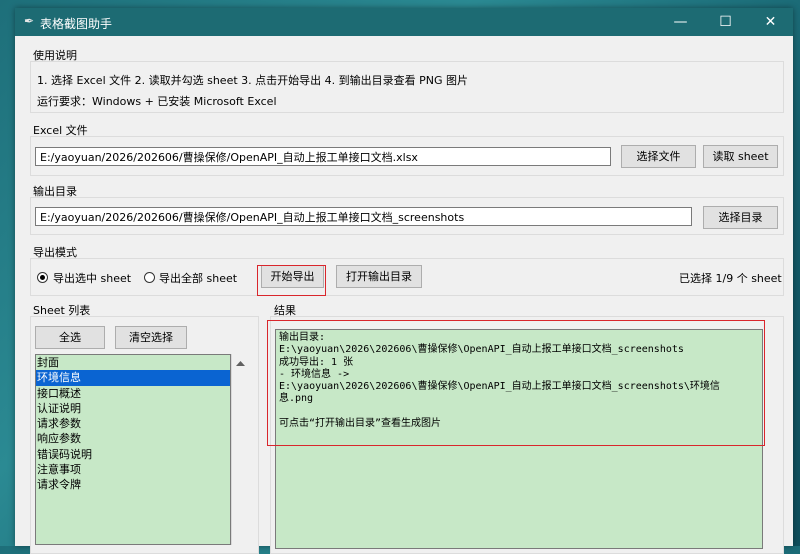 The image size is (800, 554). What do you see at coordinates (70, 337) in the screenshot?
I see `select-all-button: 全选` at bounding box center [70, 337].